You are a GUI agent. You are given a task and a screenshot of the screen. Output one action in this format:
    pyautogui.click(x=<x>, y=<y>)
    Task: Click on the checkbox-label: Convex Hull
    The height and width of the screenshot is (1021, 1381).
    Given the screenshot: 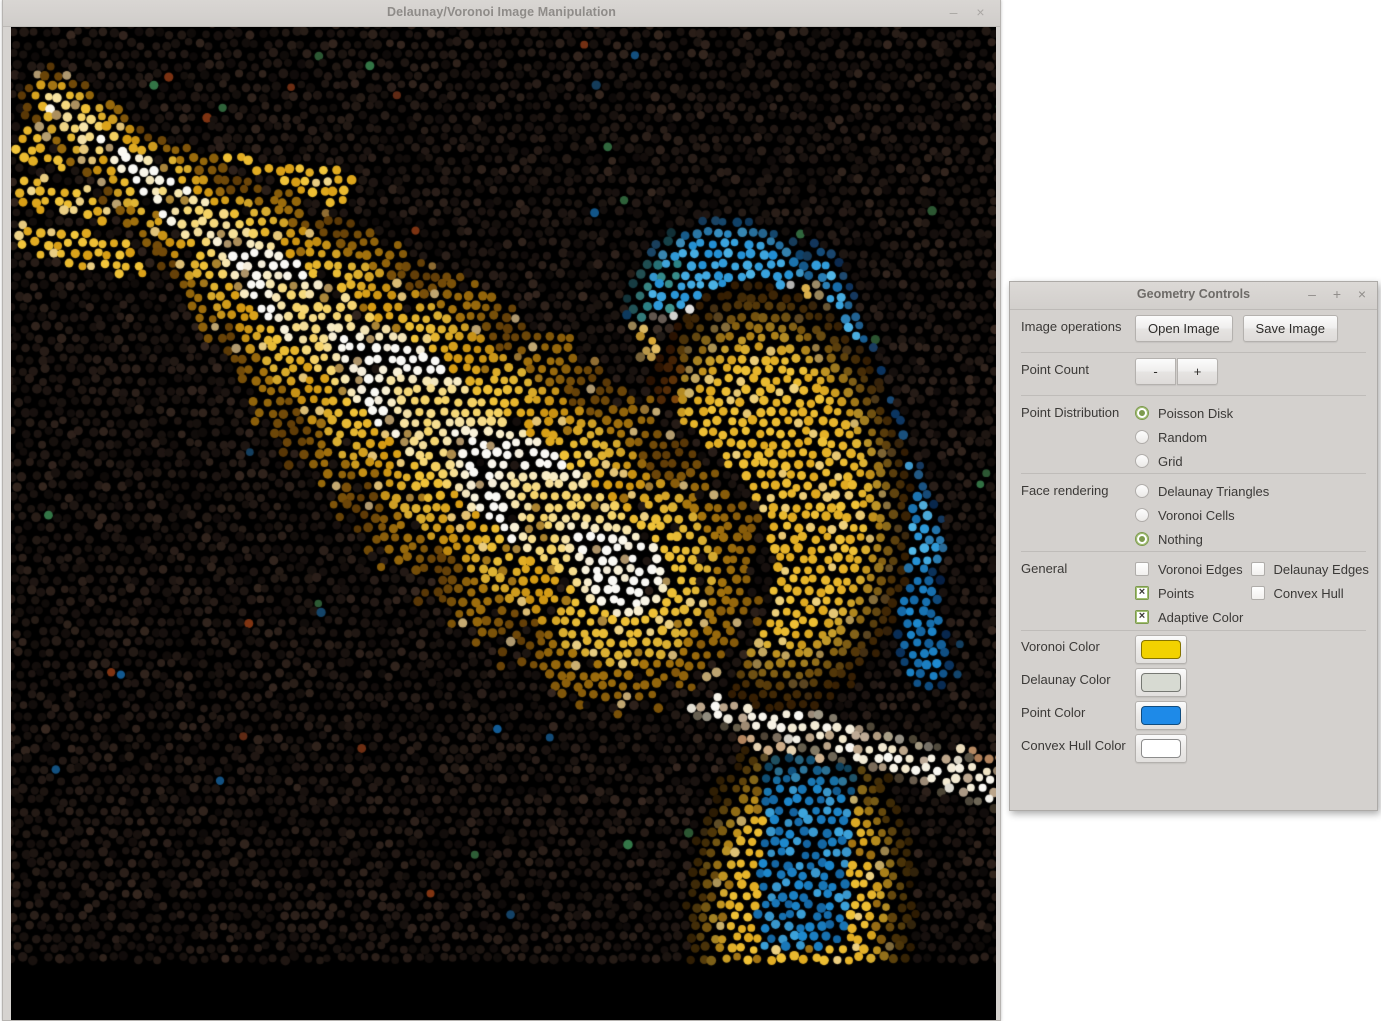 What is the action you would take?
    pyautogui.click(x=1308, y=593)
    